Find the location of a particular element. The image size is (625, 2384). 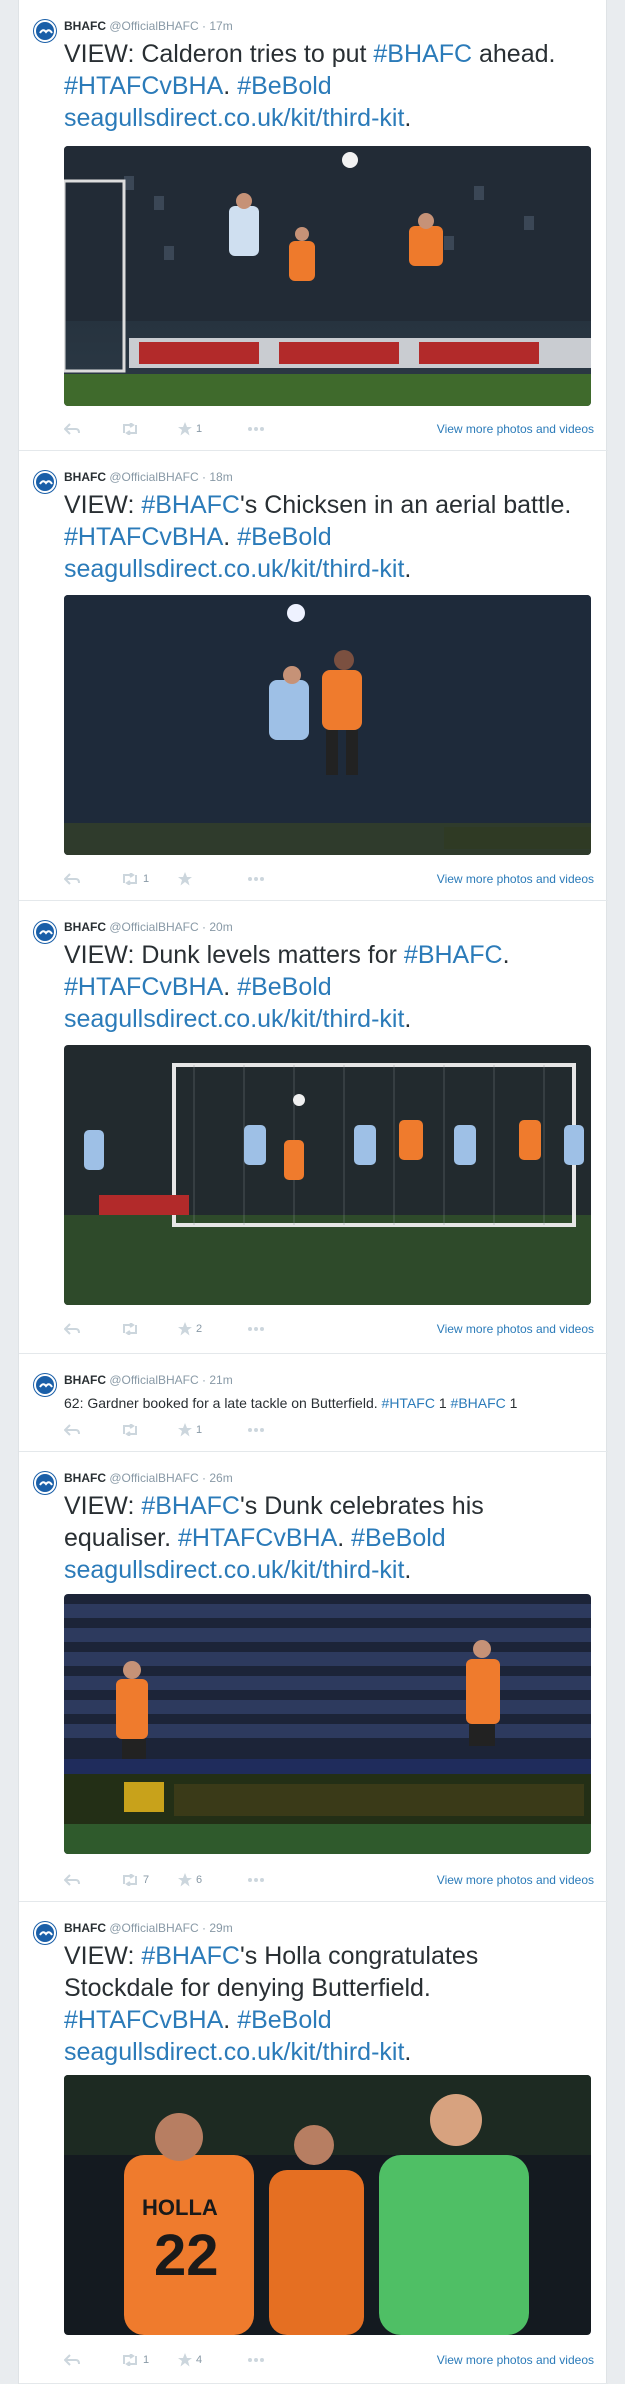

favorite-button is located at coordinates (187, 879).